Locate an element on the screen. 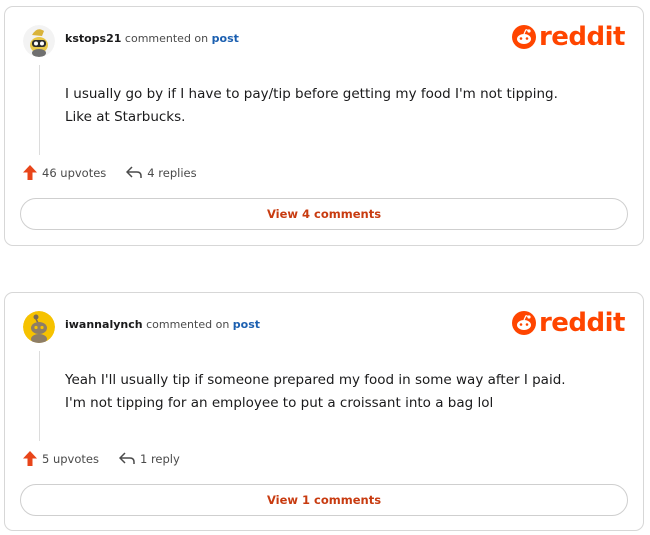  username: kstops21 is located at coordinates (93, 38).